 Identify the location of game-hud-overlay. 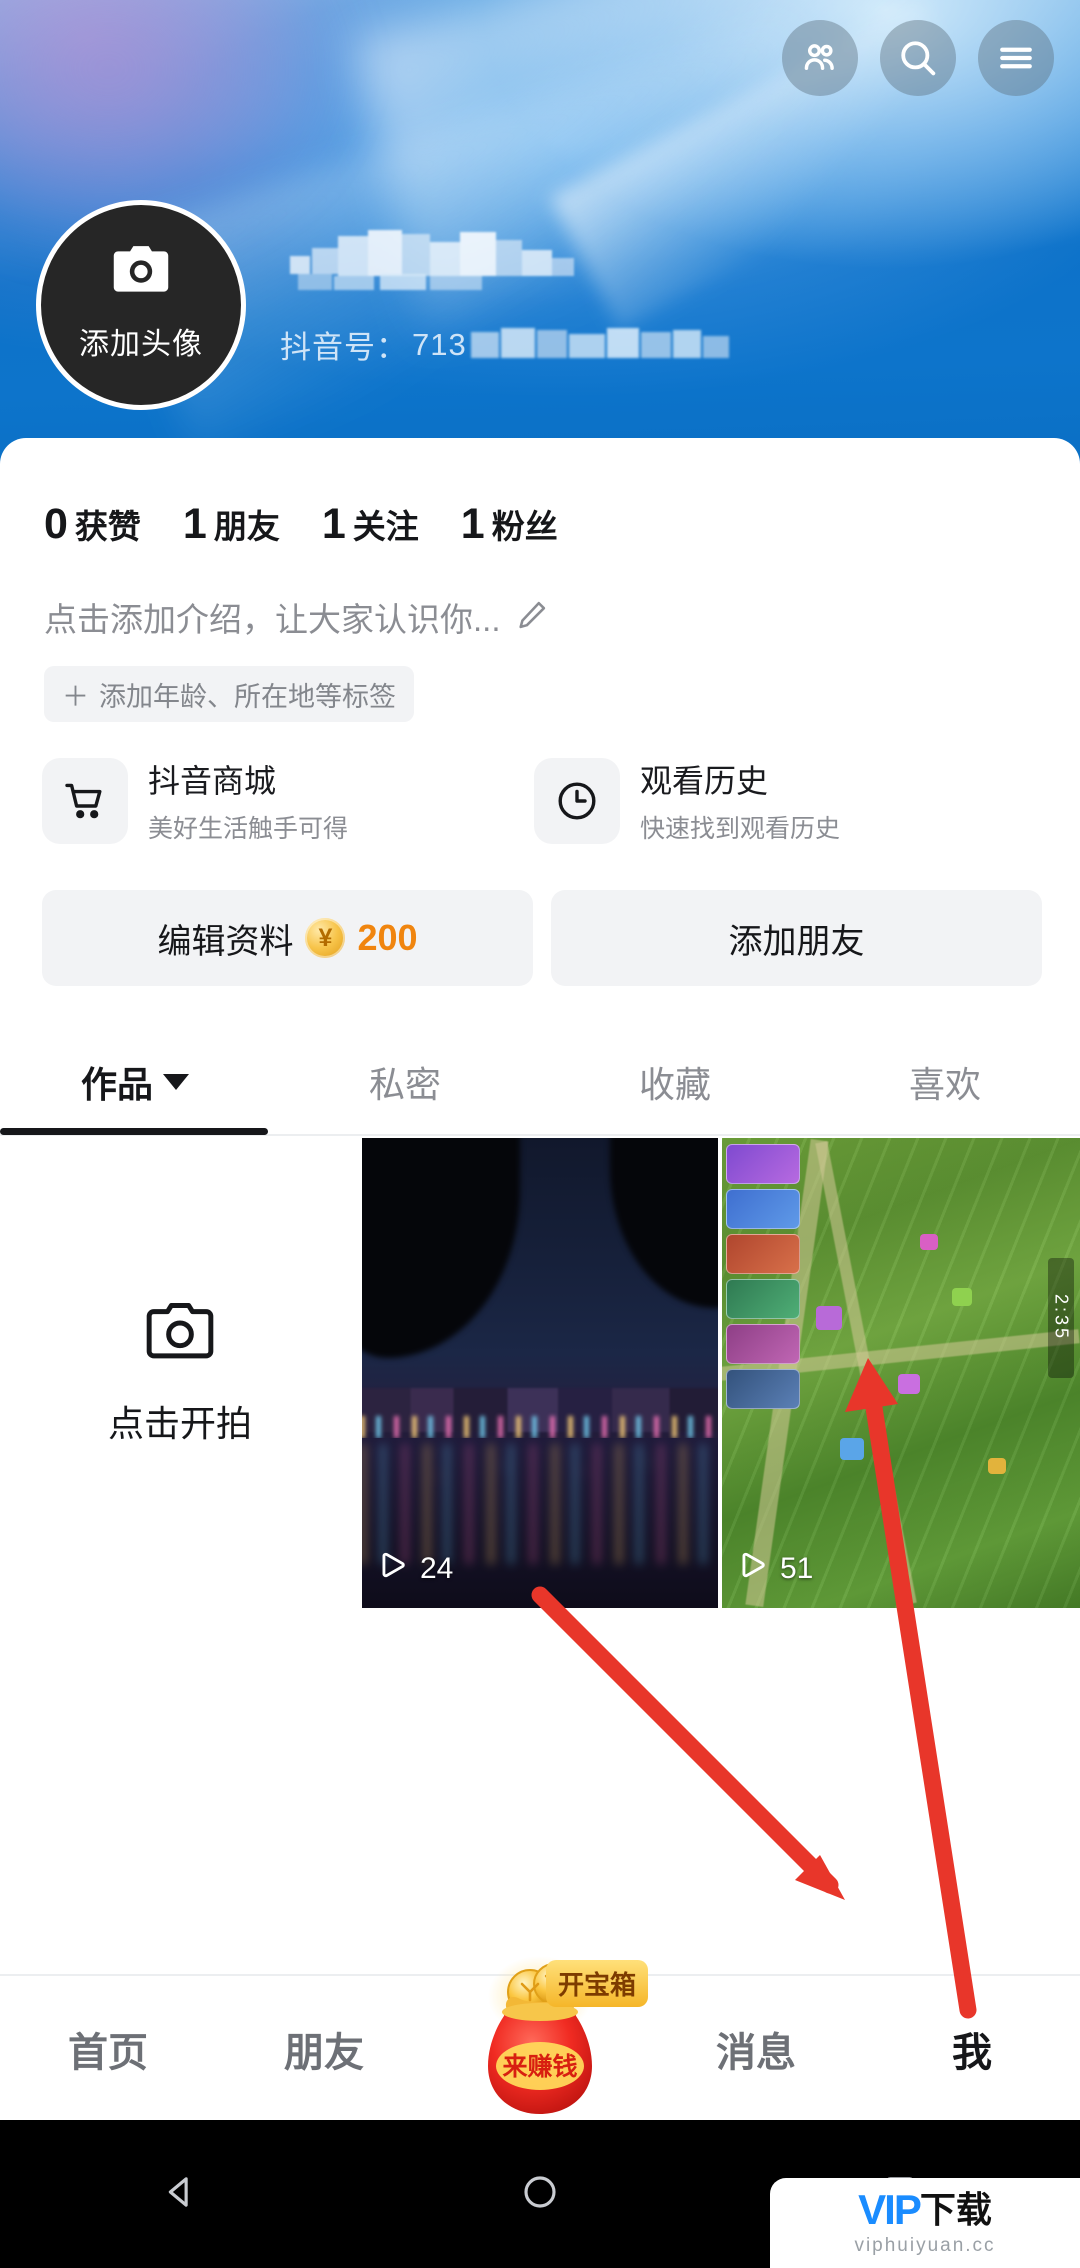
(763, 1276).